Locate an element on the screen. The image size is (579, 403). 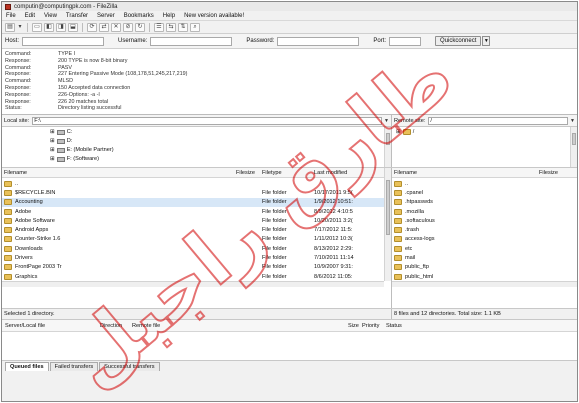
remote-site-input: / is located at coordinates (498, 120).